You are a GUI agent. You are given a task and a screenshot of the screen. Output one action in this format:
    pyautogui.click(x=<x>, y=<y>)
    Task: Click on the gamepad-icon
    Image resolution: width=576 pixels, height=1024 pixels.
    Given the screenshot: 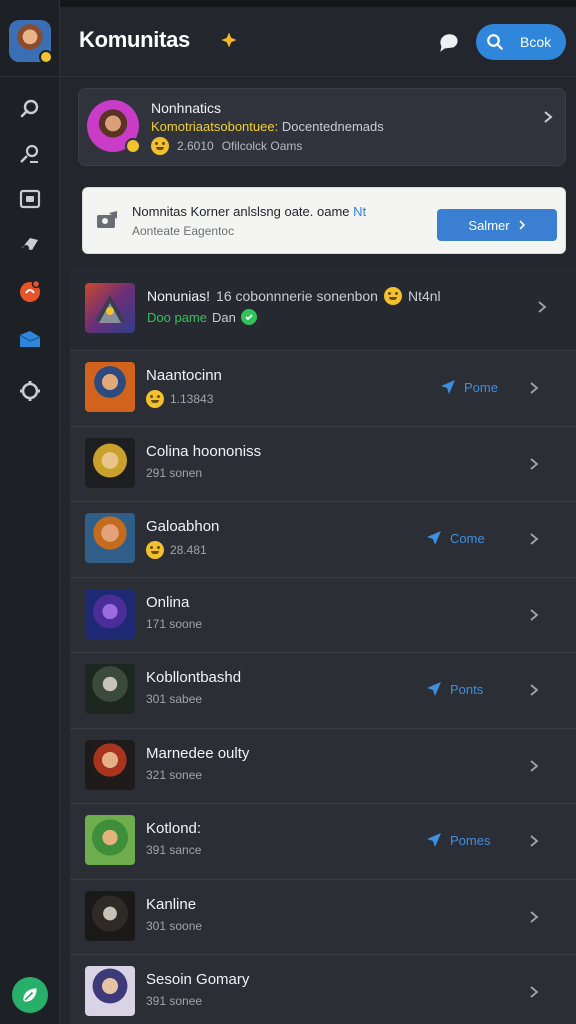 What is the action you would take?
    pyautogui.click(x=30, y=244)
    